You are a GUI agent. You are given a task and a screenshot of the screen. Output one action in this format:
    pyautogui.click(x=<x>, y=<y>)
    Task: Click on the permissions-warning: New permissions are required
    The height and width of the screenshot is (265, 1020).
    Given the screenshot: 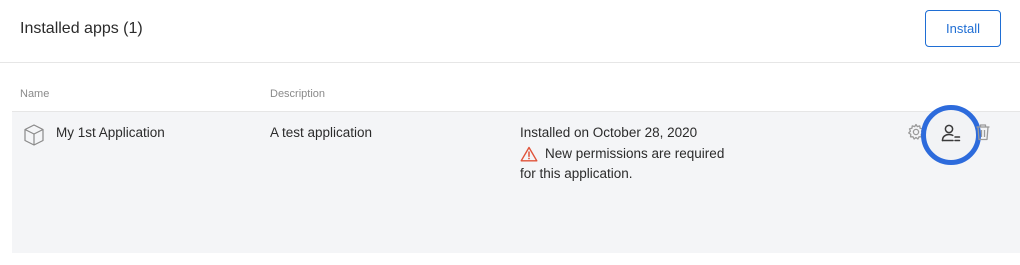 What is the action you would take?
    pyautogui.click(x=622, y=154)
    